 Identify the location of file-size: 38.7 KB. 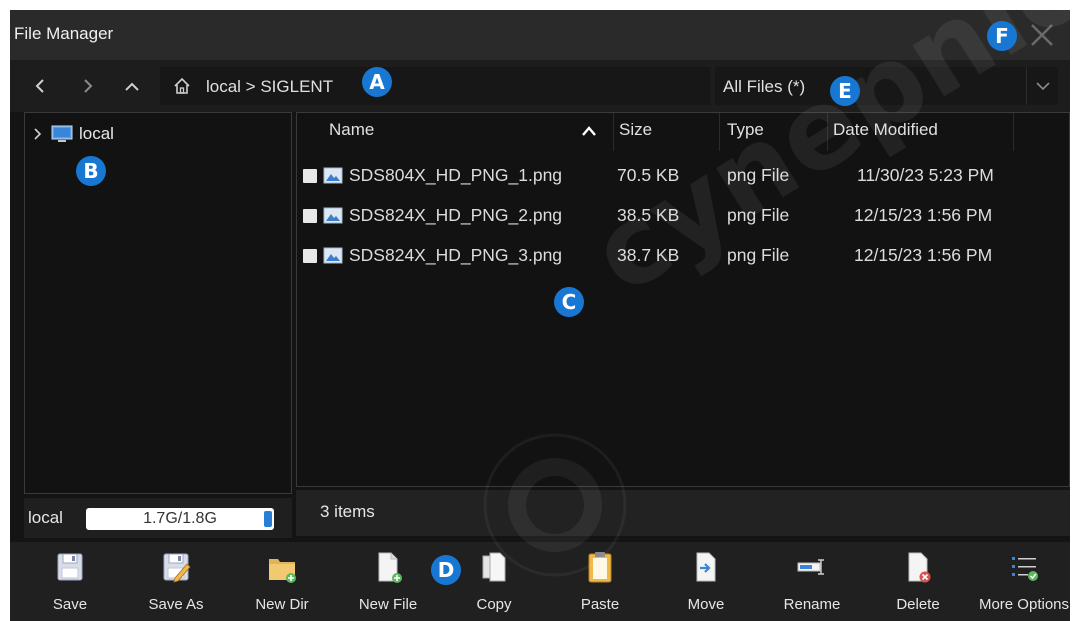
(648, 255).